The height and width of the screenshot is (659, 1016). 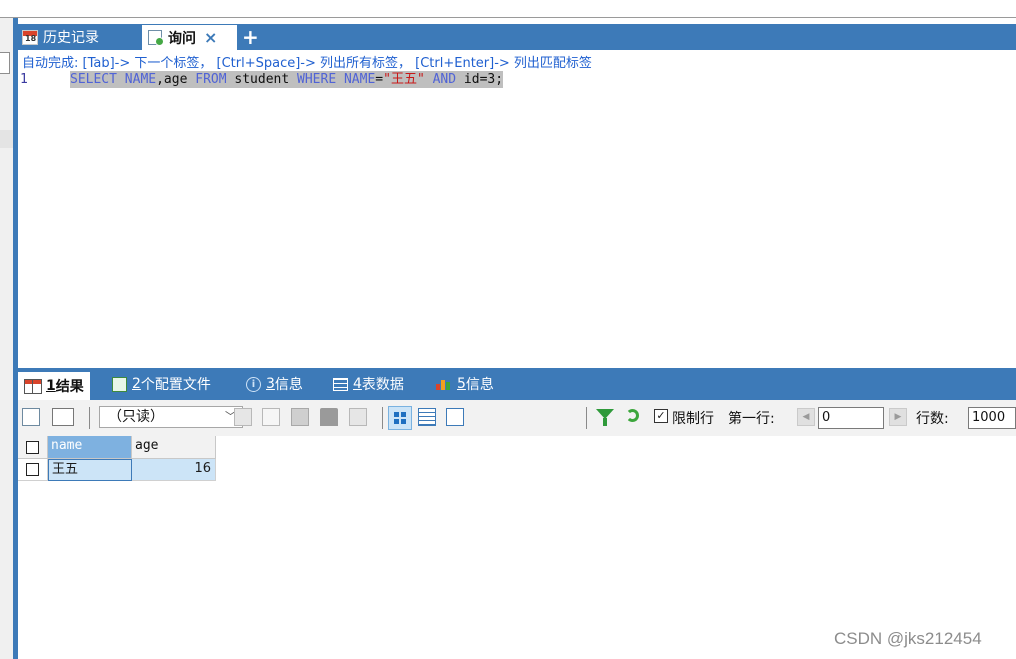 What do you see at coordinates (329, 417) in the screenshot?
I see `delete-icon` at bounding box center [329, 417].